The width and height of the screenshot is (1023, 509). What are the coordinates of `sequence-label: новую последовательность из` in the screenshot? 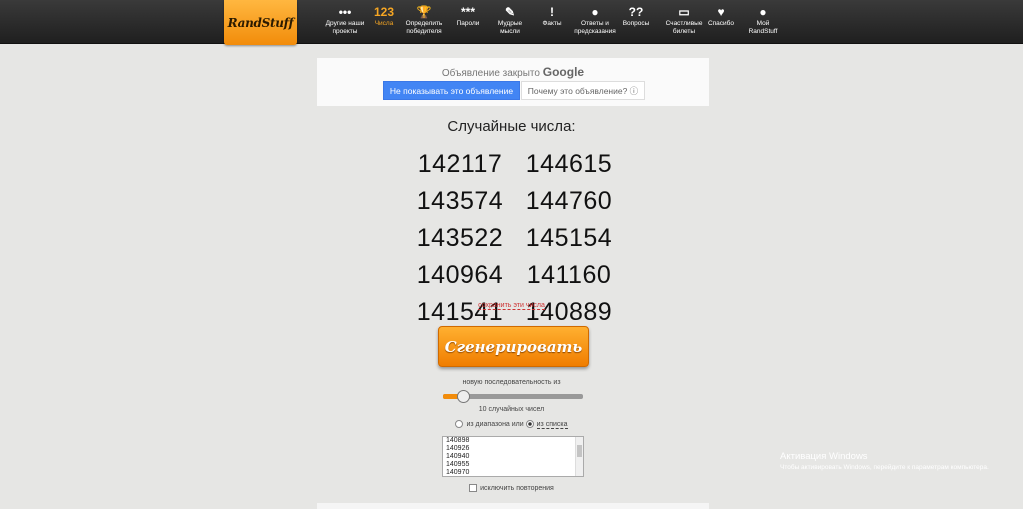 It's located at (511, 382).